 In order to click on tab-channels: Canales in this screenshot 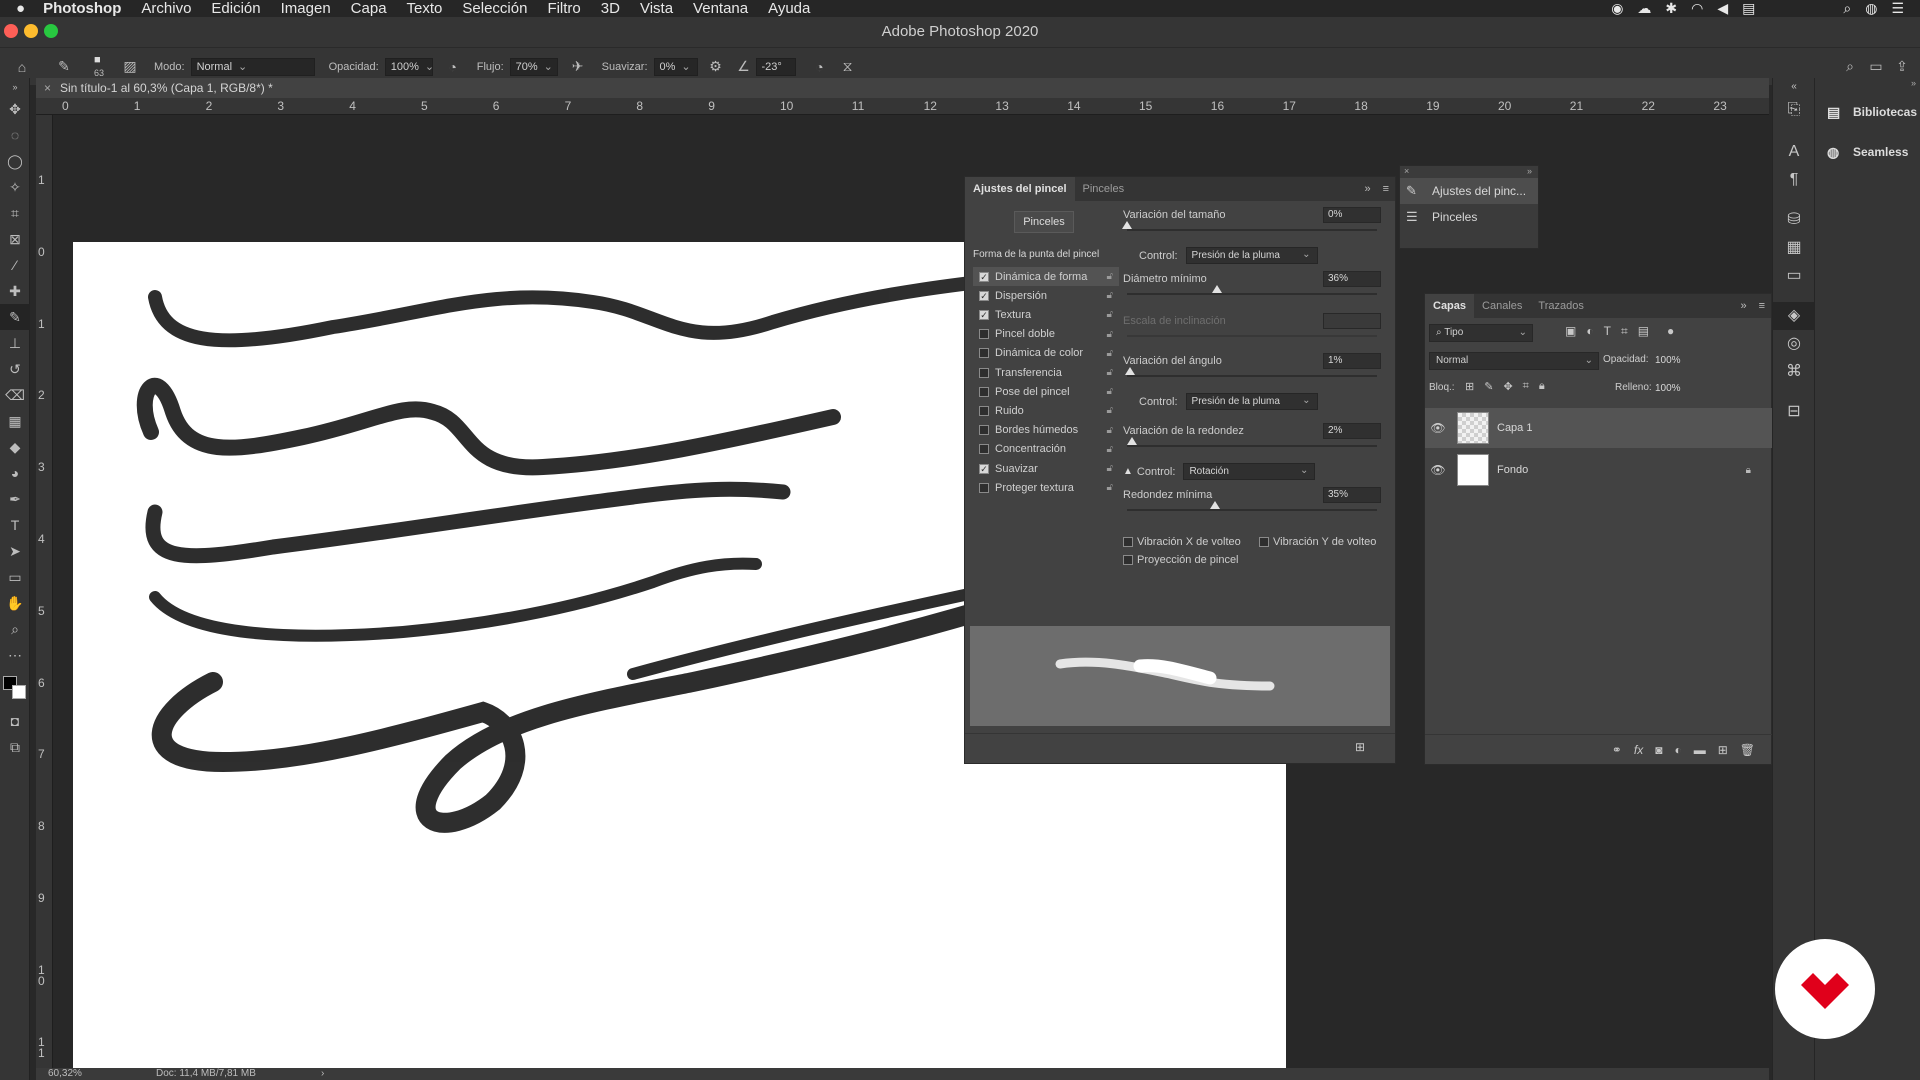, I will do `click(1502, 306)`.